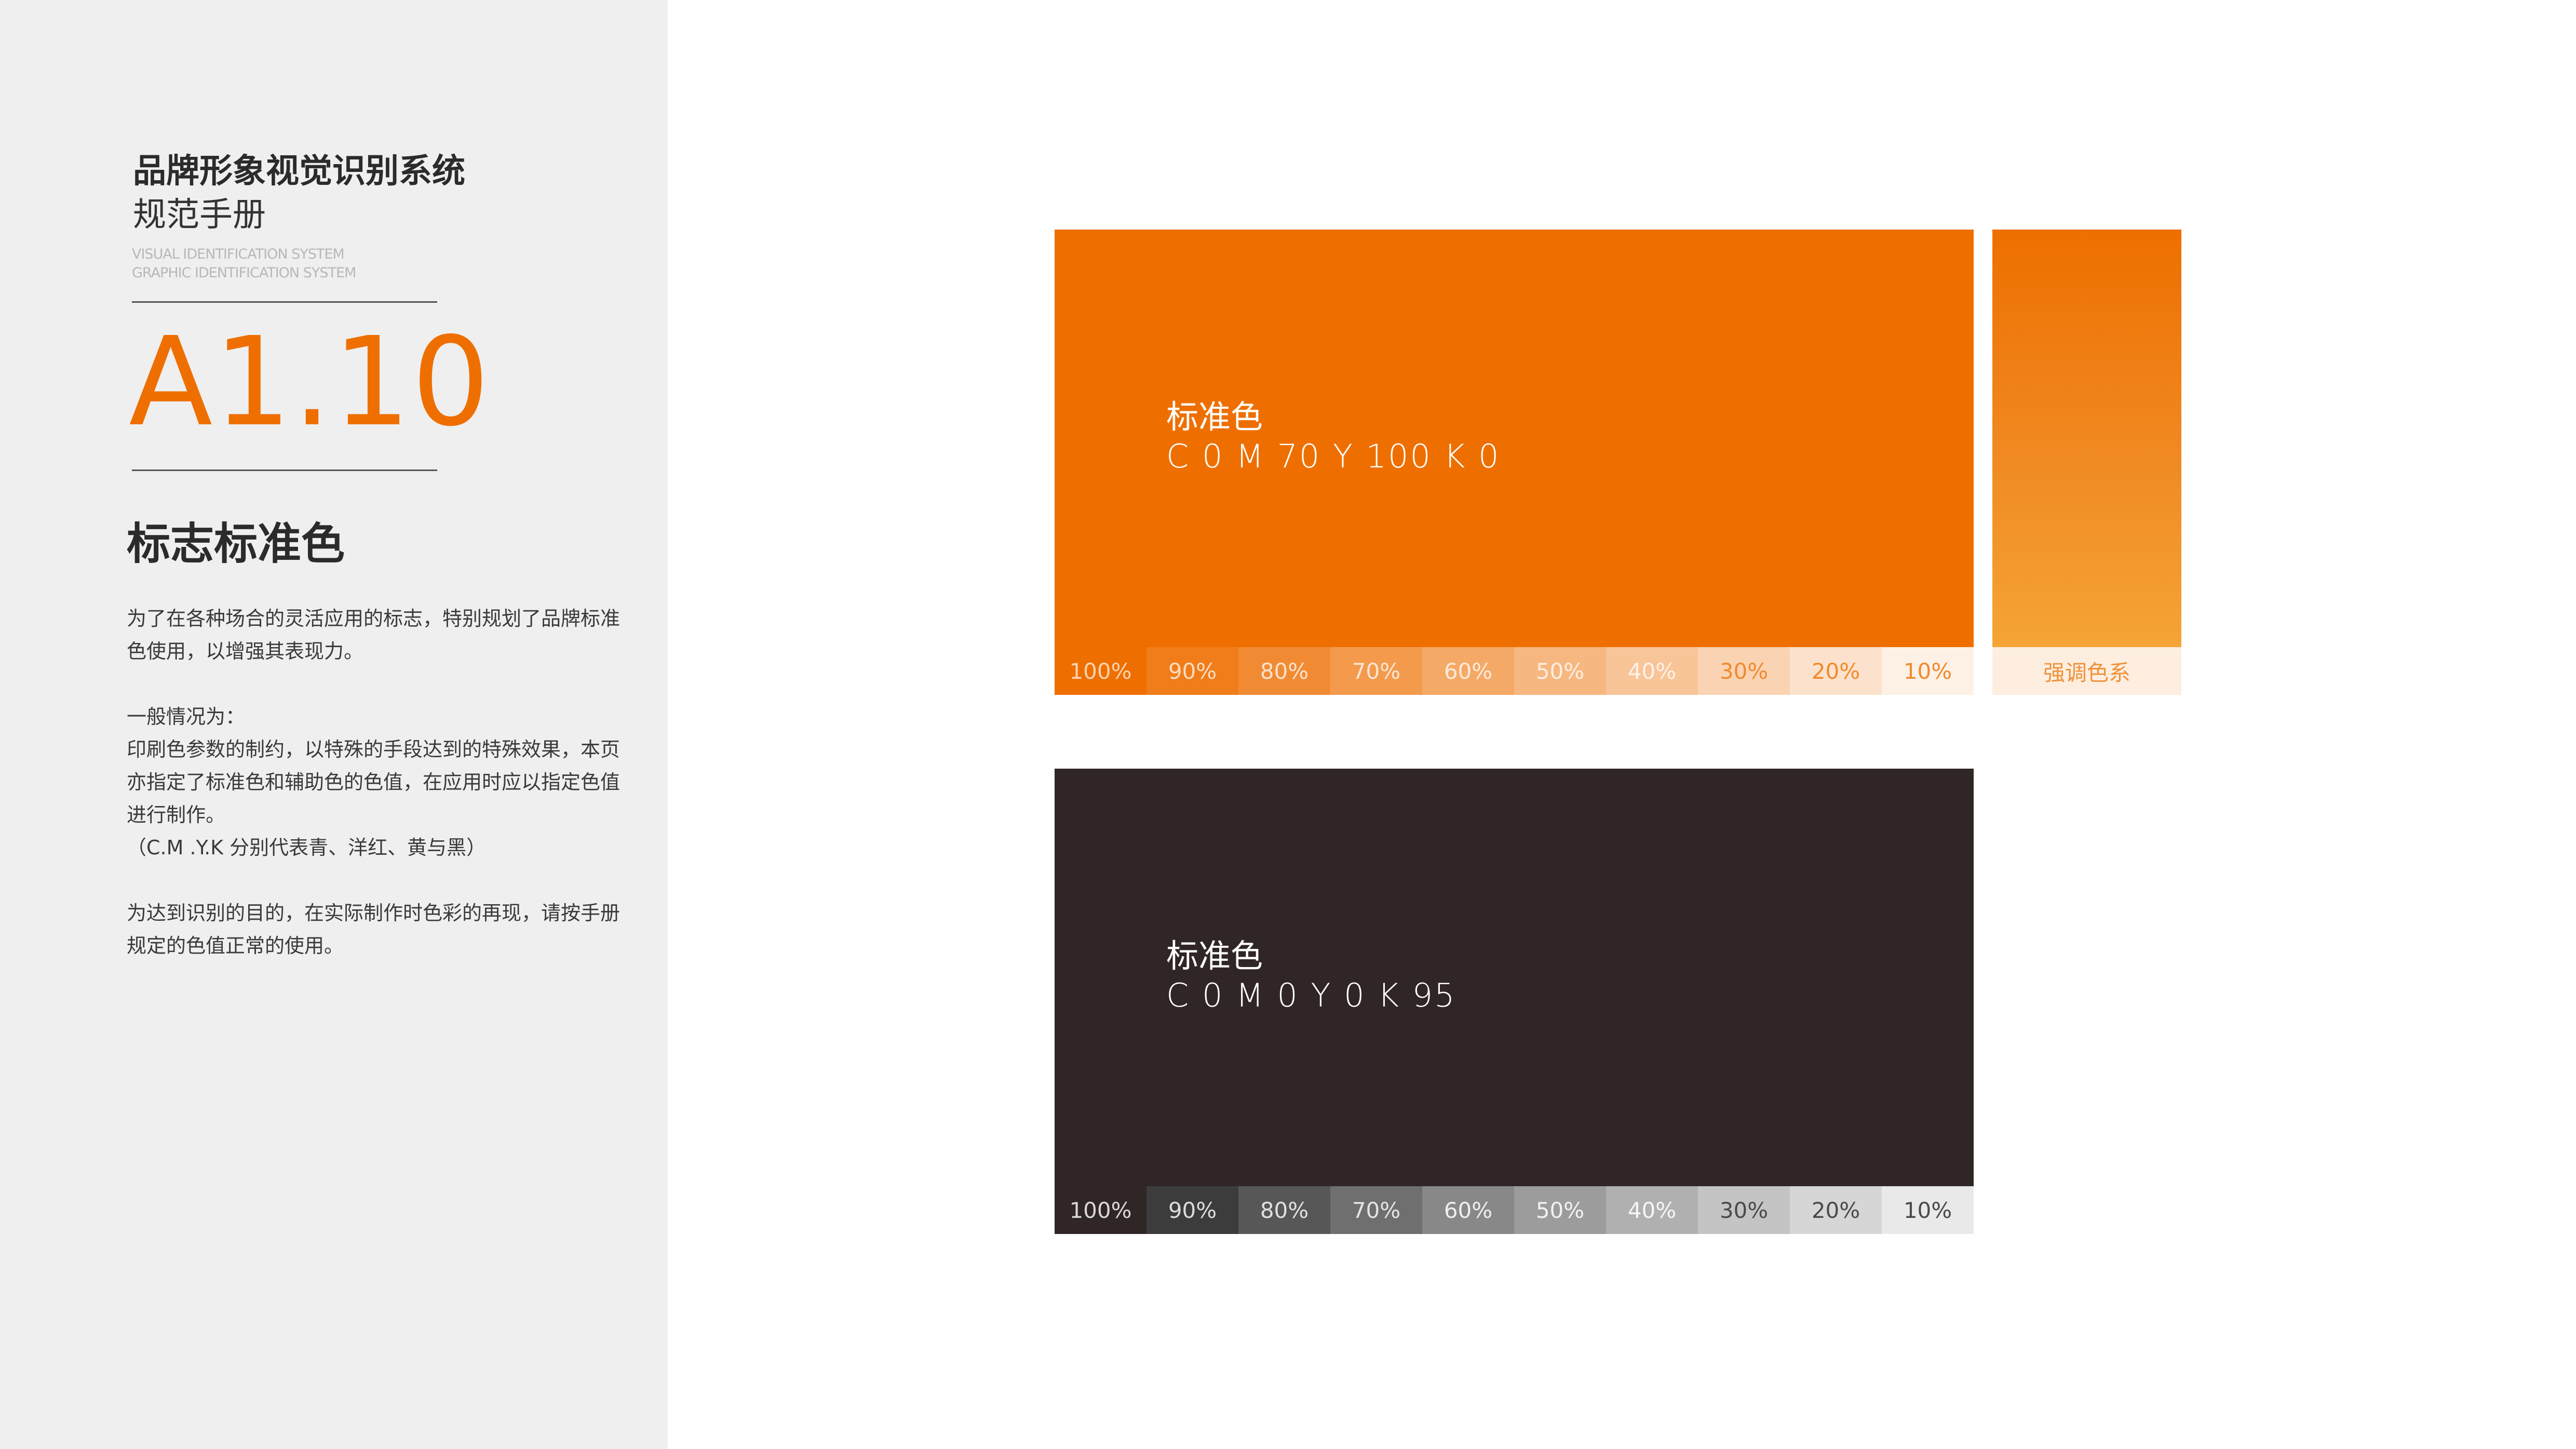 The image size is (2576, 1449). Describe the element at coordinates (310, 382) in the screenshot. I see `section-number: A1.10` at that location.